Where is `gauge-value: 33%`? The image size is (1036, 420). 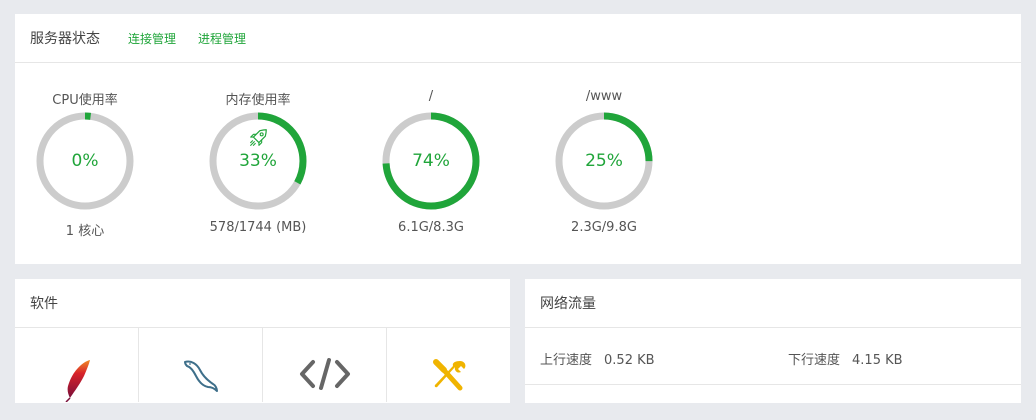 gauge-value: 33% is located at coordinates (258, 161).